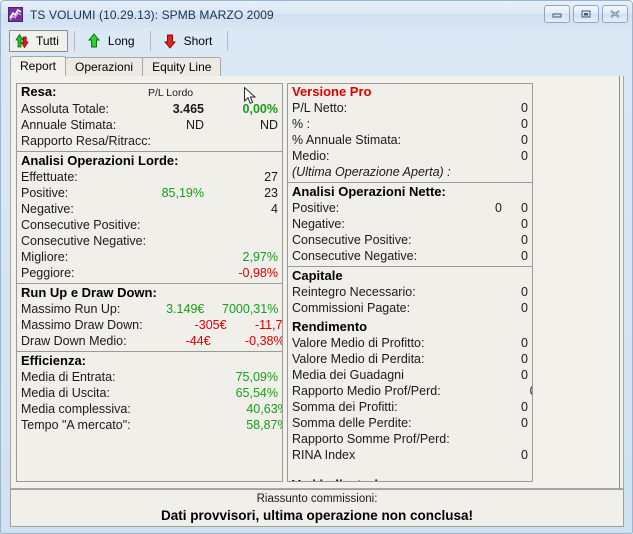  What do you see at coordinates (410, 256) in the screenshot?
I see `row-consecutive-negative-nette: Consecutive Negative: 0` at bounding box center [410, 256].